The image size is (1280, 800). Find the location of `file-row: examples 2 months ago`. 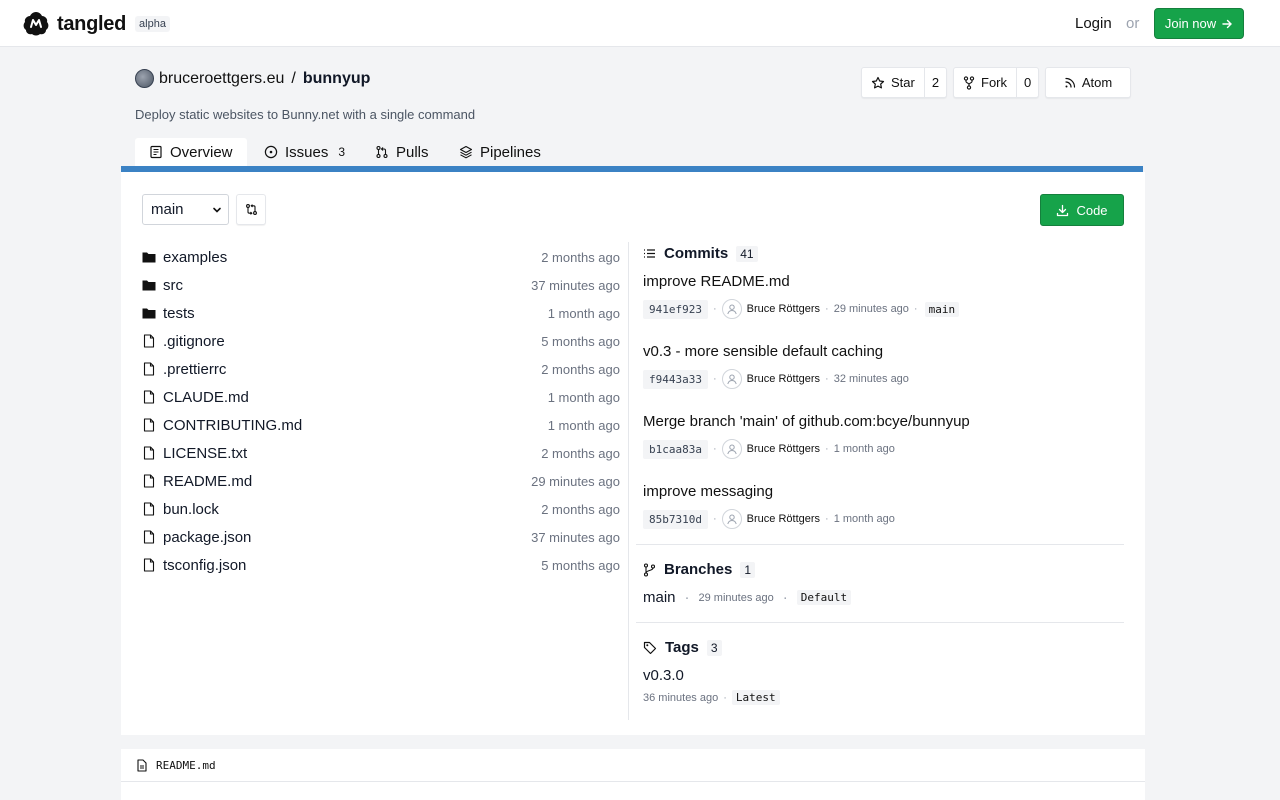

file-row: examples 2 months ago is located at coordinates (381, 257).